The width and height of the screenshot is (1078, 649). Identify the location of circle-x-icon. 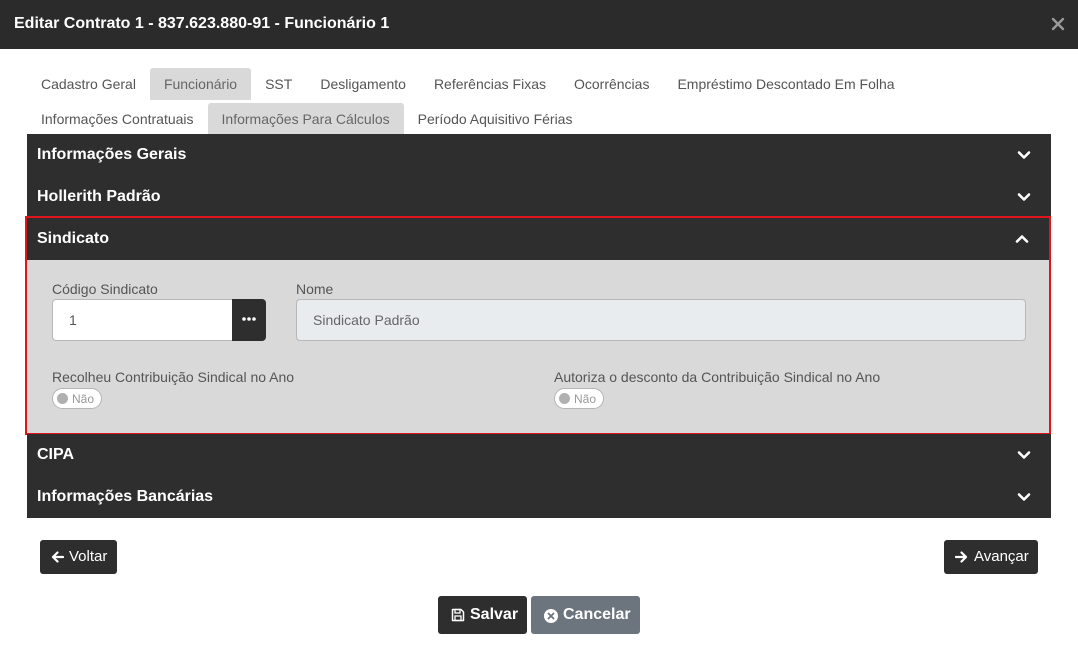
(551, 616).